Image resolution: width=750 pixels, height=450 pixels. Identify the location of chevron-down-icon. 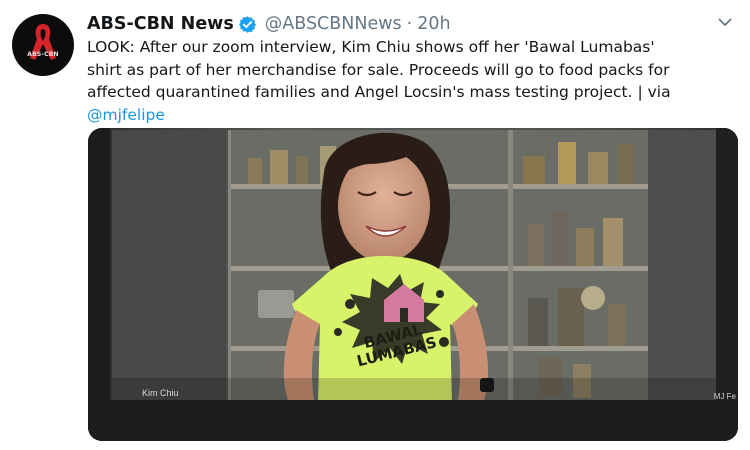
(725, 22).